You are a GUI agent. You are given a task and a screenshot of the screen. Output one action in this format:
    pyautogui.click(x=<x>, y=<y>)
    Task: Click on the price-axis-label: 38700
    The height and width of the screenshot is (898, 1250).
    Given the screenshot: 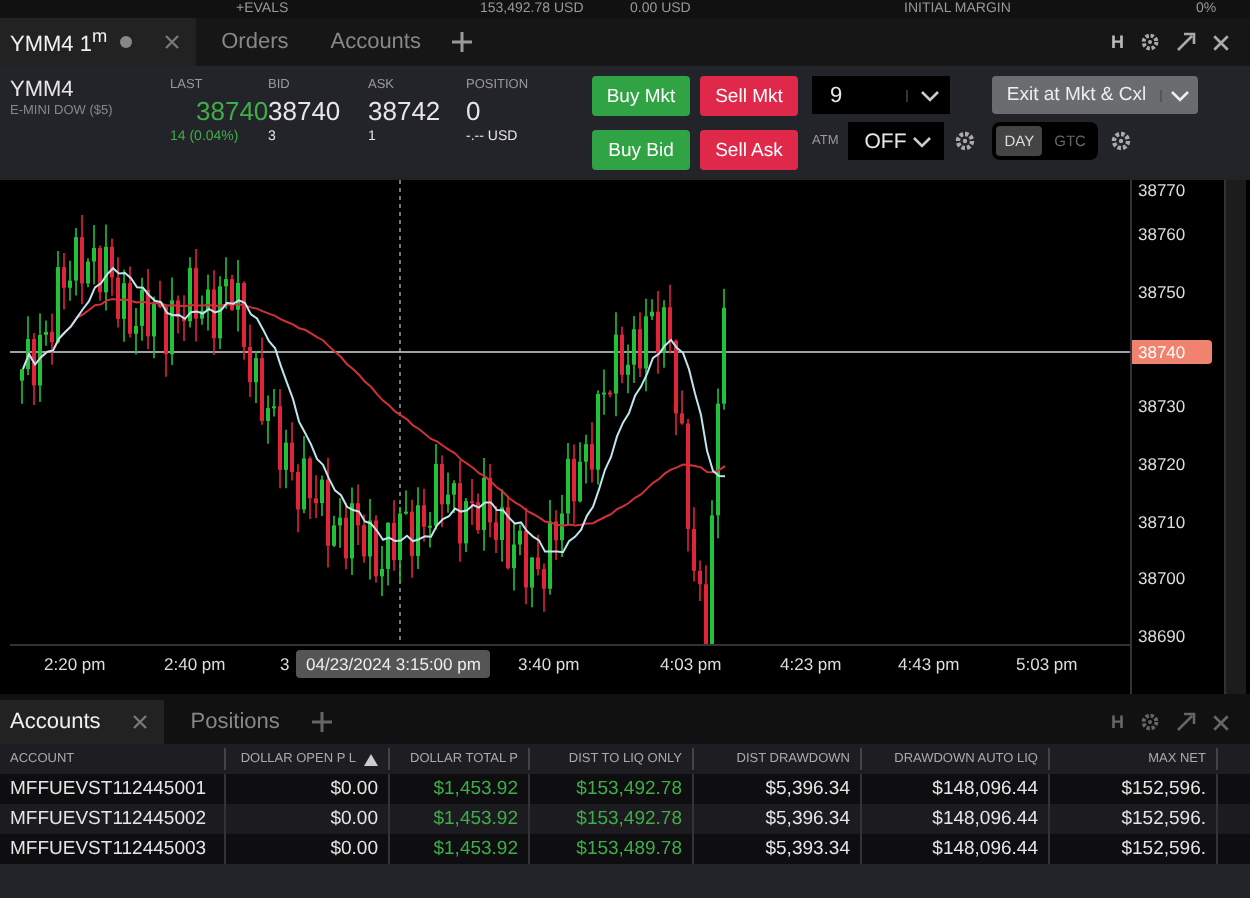 What is the action you would take?
    pyautogui.click(x=1162, y=578)
    